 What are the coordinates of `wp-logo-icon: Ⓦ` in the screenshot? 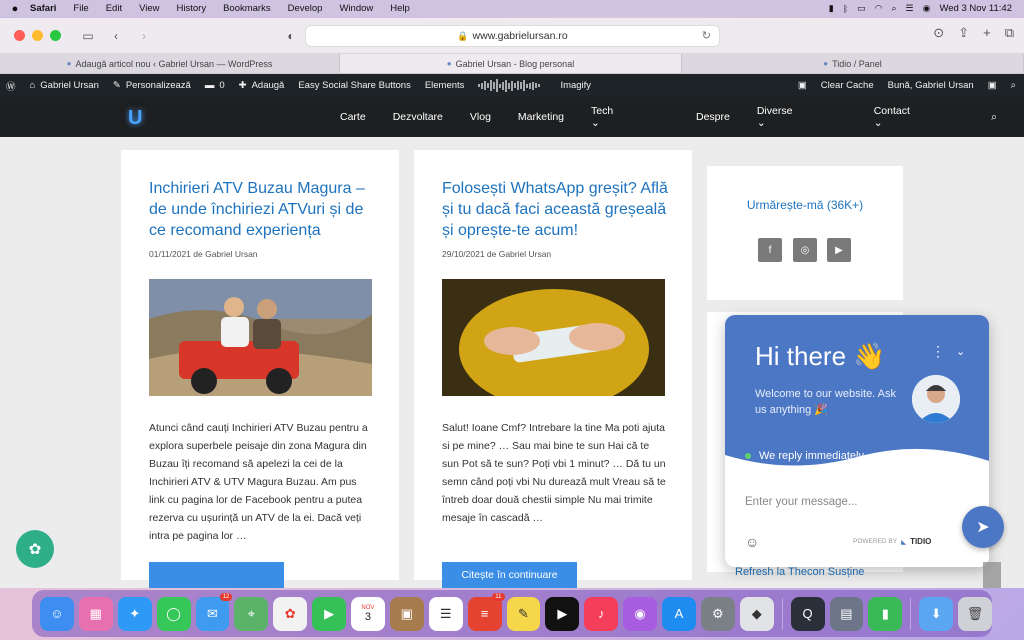 It's located at (11, 86).